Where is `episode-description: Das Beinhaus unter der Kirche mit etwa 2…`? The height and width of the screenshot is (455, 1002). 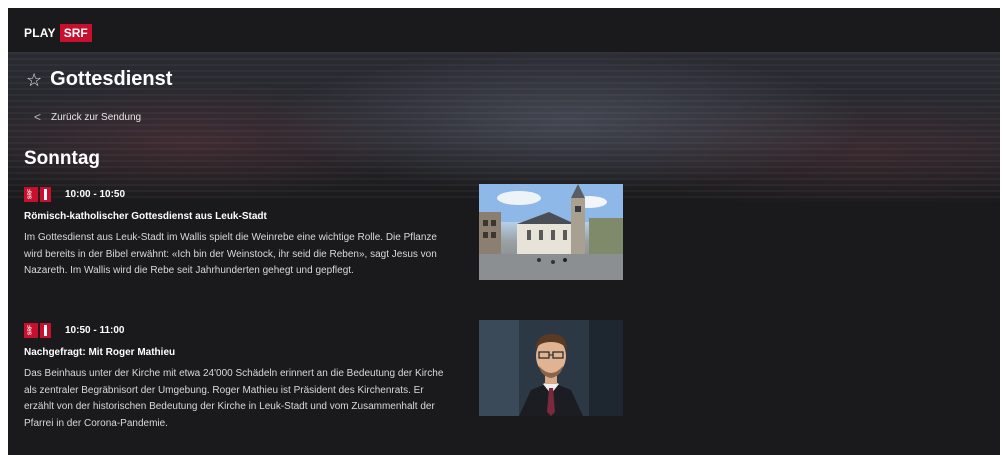 episode-description: Das Beinhaus unter der Kirche mit etwa 2… is located at coordinates (234, 398).